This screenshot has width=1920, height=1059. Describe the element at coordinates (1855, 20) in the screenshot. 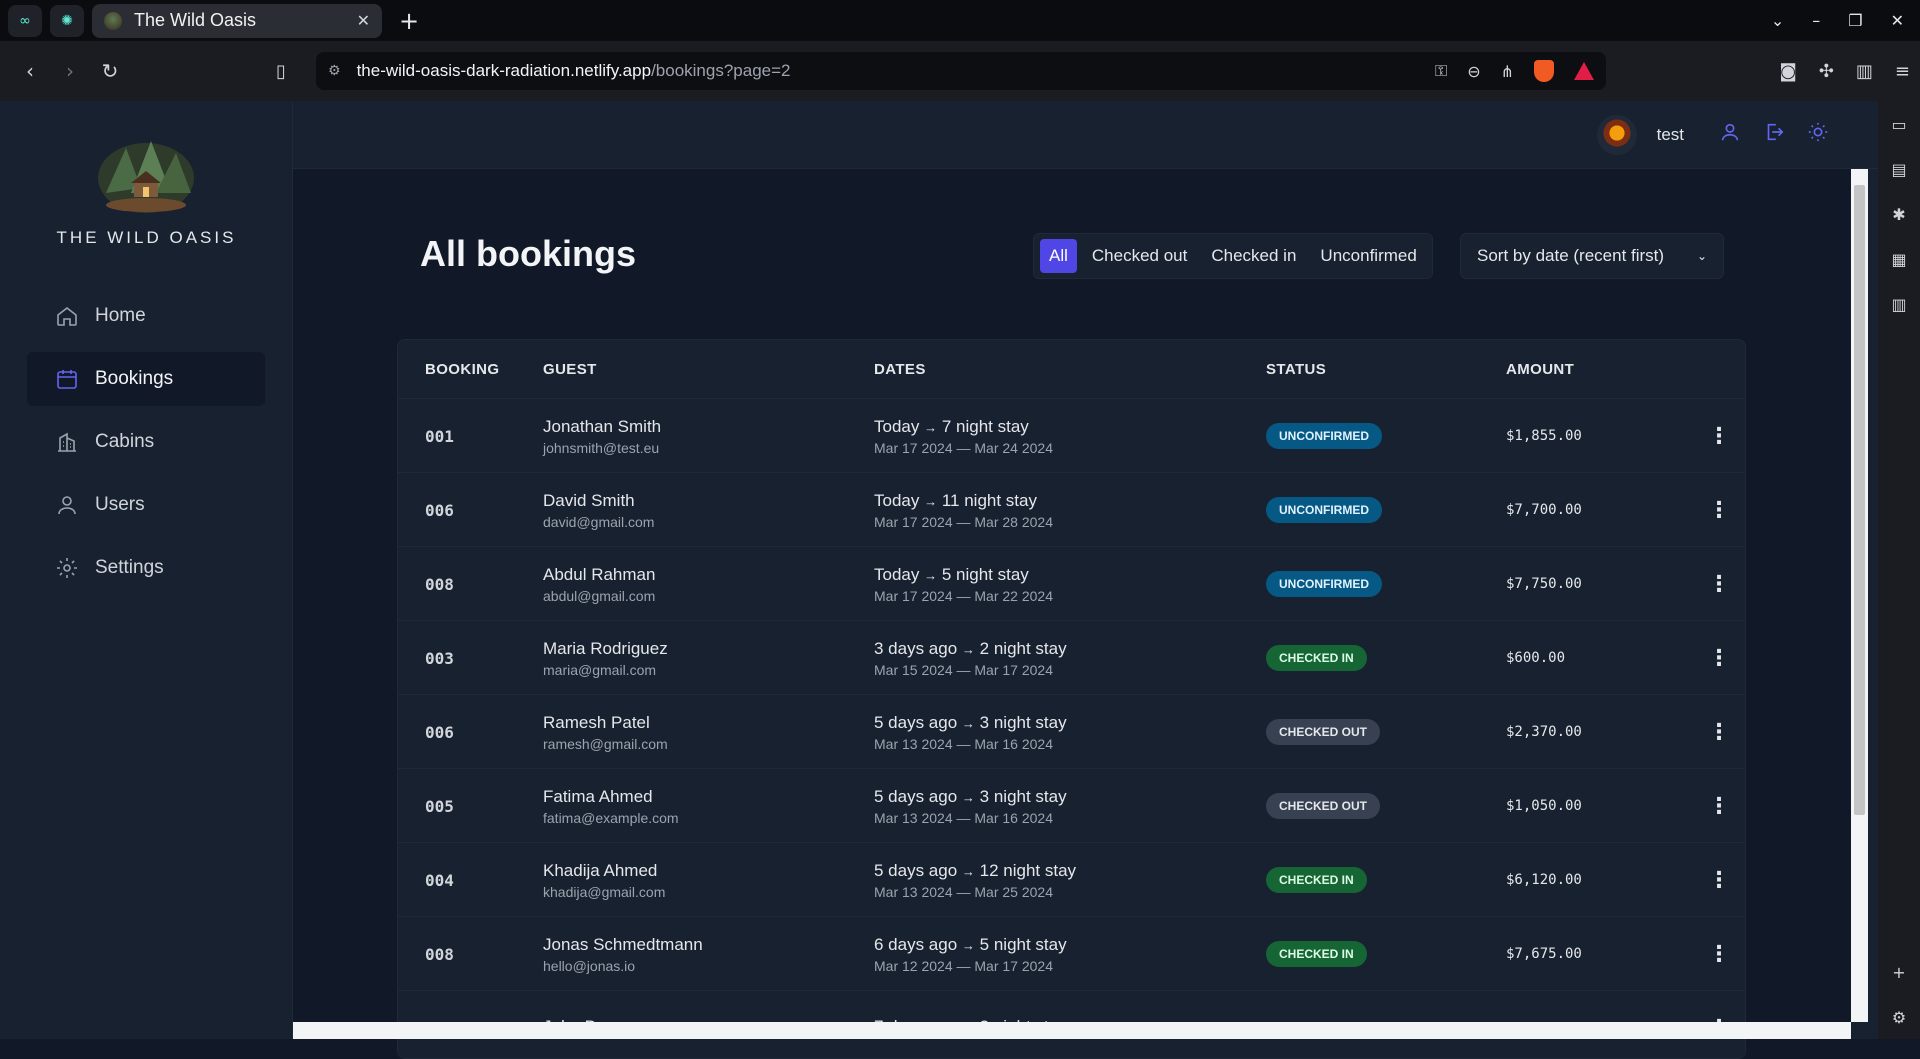

I see `maximize-icon: ❐` at that location.